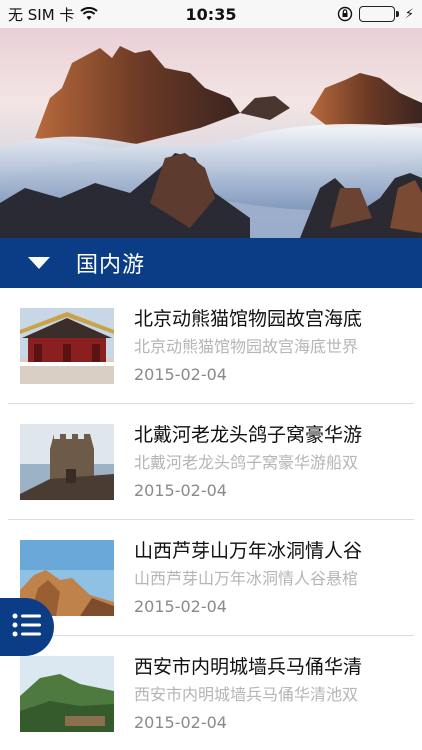 The height and width of the screenshot is (750, 422). I want to click on carrier-label: 无 SIM 卡, so click(41, 14).